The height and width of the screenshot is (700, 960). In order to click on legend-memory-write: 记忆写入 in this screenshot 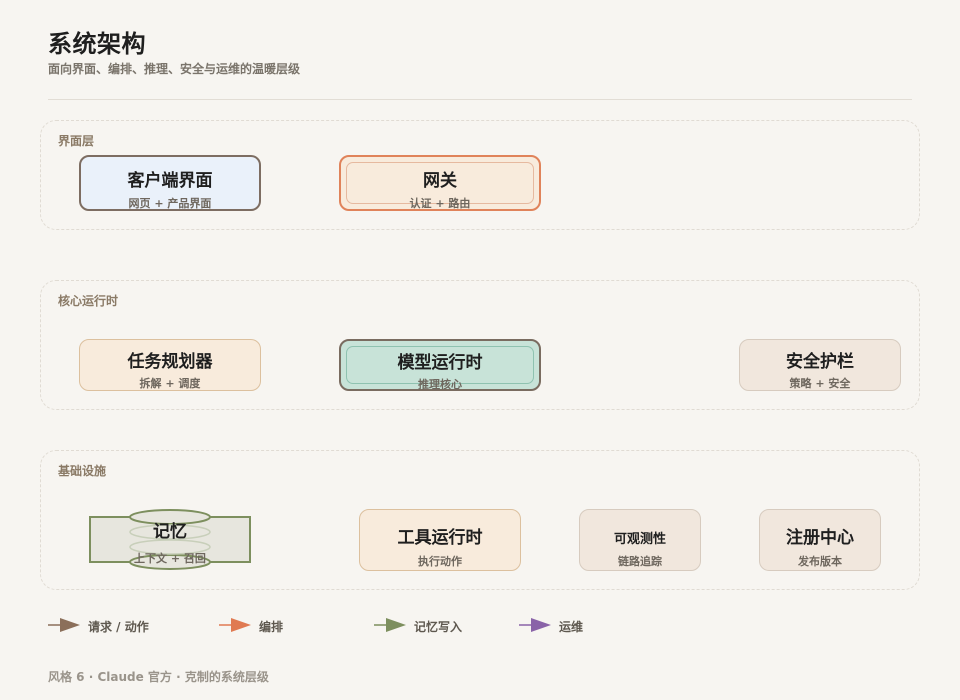, I will do `click(434, 625)`.